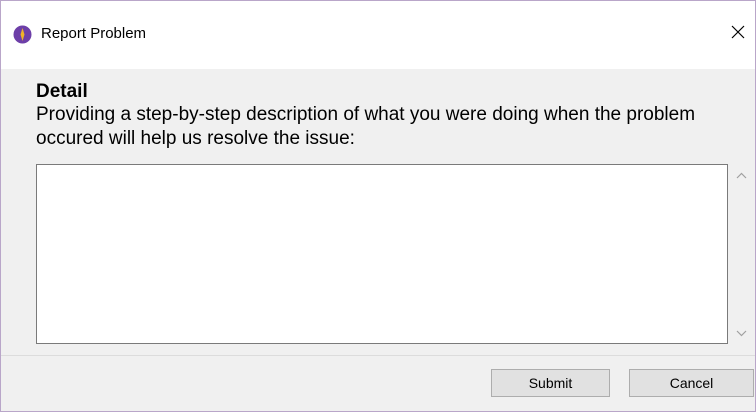 Image resolution: width=756 pixels, height=412 pixels. What do you see at coordinates (94, 33) in the screenshot?
I see `window-title: Report Problem` at bounding box center [94, 33].